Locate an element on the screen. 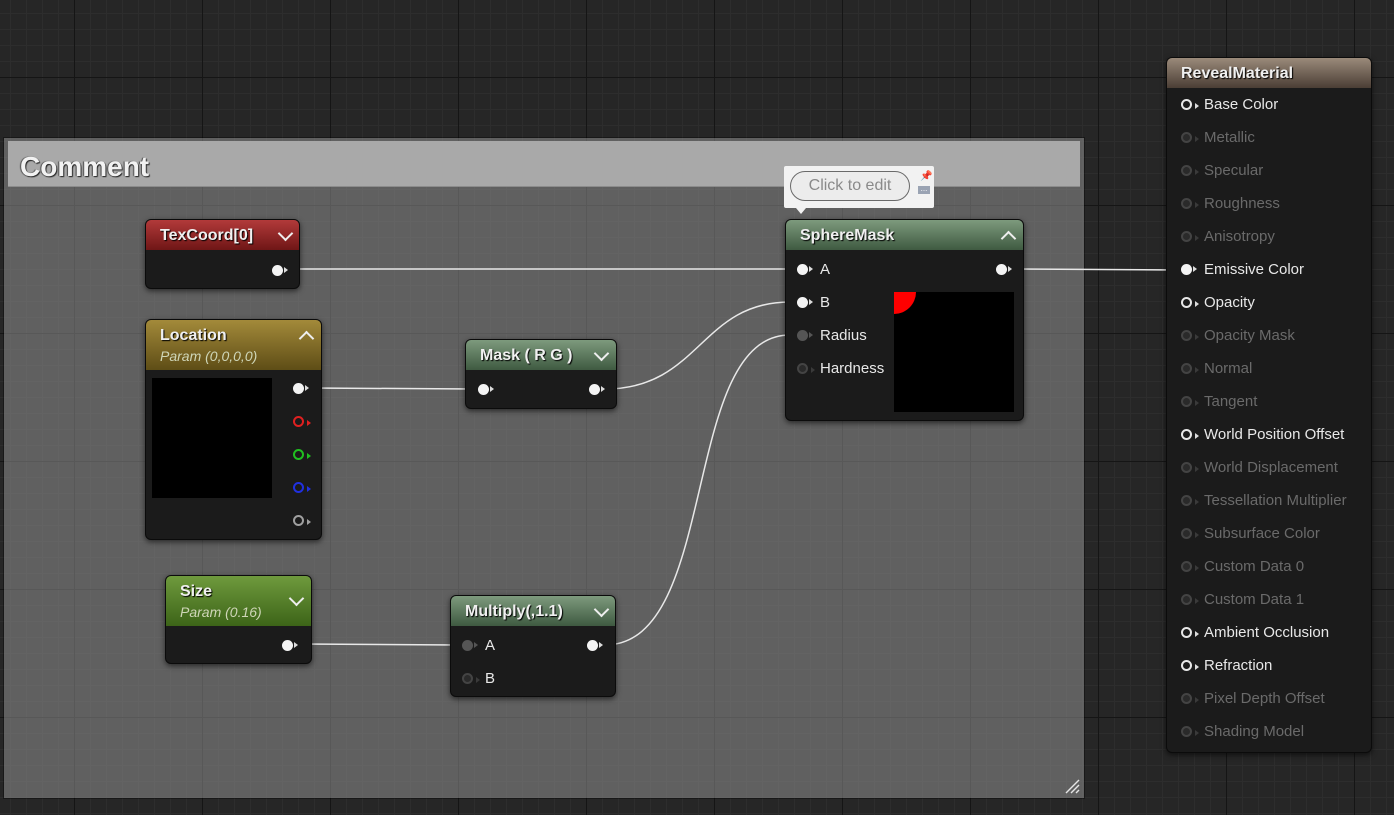 The height and width of the screenshot is (815, 1394). spheremask-output-pin is located at coordinates (1004, 269).